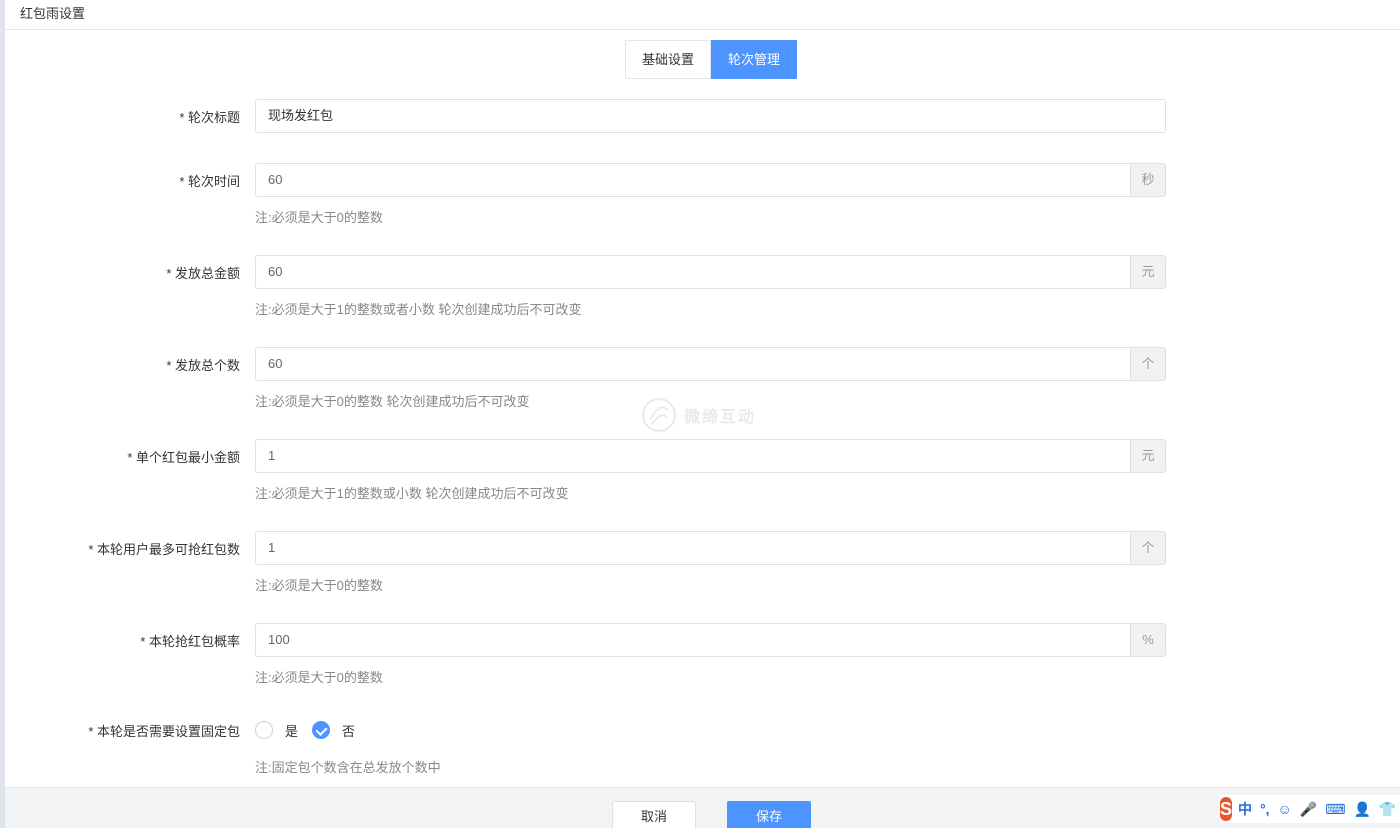  I want to click on ime-voice-icon: 🎤, so click(1308, 809).